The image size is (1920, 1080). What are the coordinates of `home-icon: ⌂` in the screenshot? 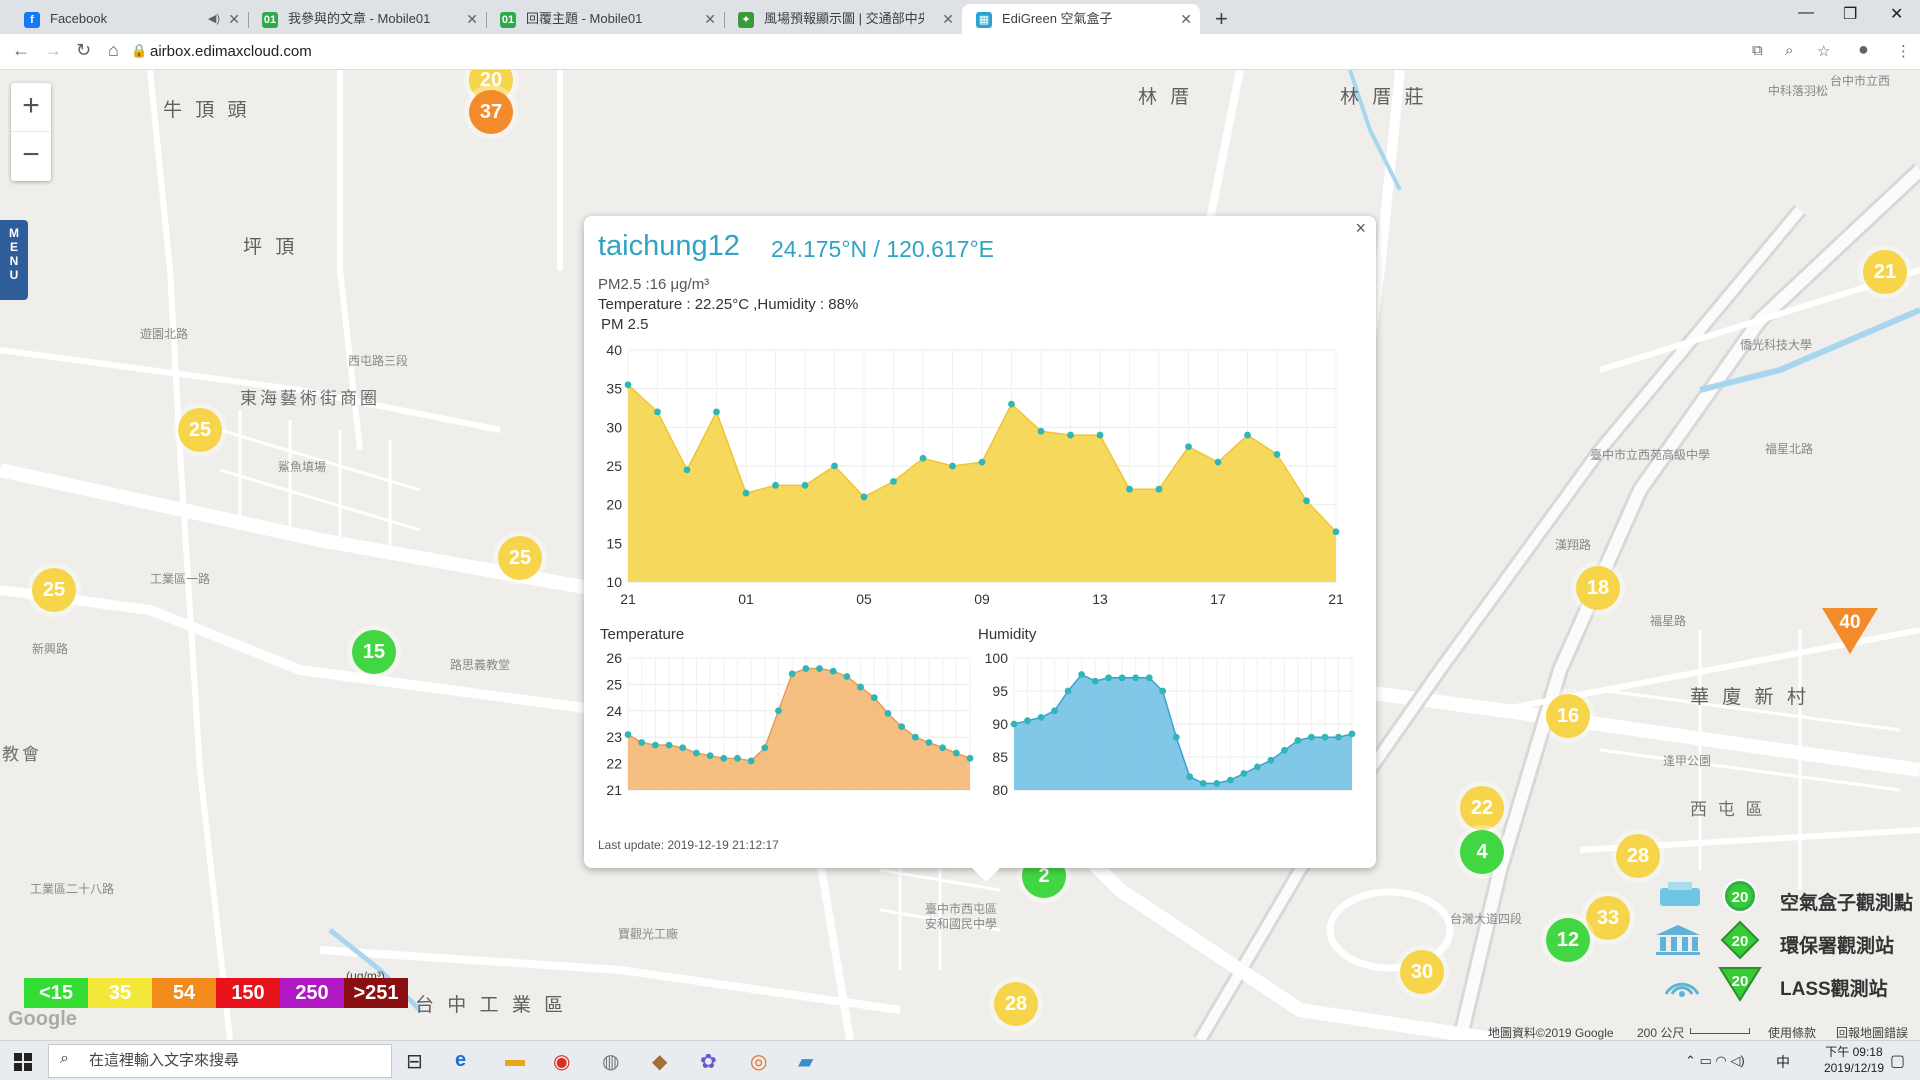 It's located at (113, 50).